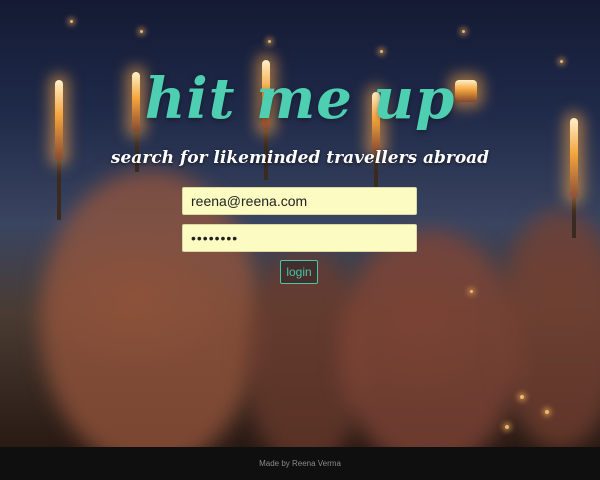  Describe the element at coordinates (299, 238) in the screenshot. I see `password-input` at that location.